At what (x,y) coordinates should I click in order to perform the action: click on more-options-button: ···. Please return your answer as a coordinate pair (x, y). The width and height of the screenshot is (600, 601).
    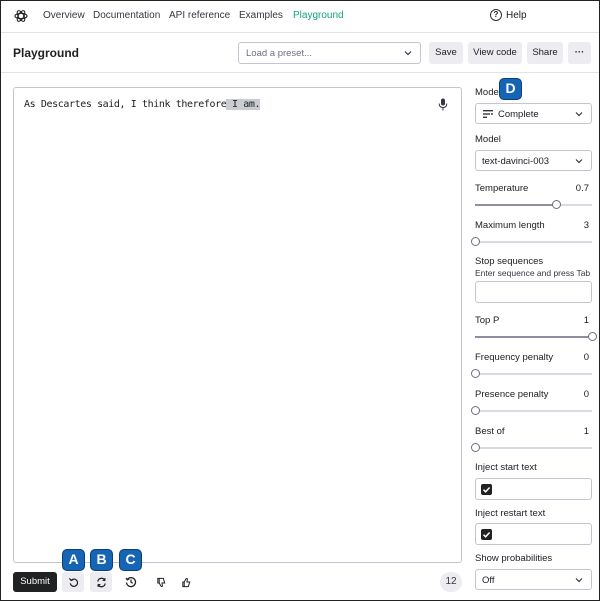
    Looking at the image, I should click on (579, 53).